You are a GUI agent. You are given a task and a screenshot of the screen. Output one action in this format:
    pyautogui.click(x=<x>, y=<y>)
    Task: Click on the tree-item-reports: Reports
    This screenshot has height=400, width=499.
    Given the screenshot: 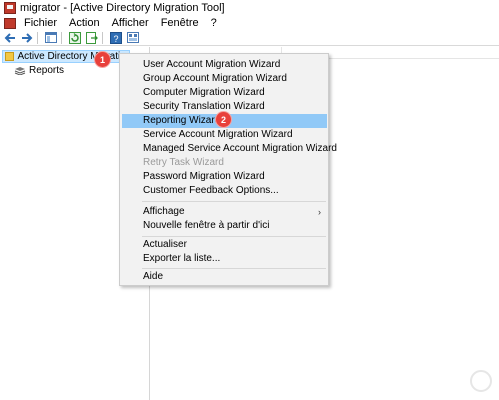 What is the action you would take?
    pyautogui.click(x=39, y=70)
    